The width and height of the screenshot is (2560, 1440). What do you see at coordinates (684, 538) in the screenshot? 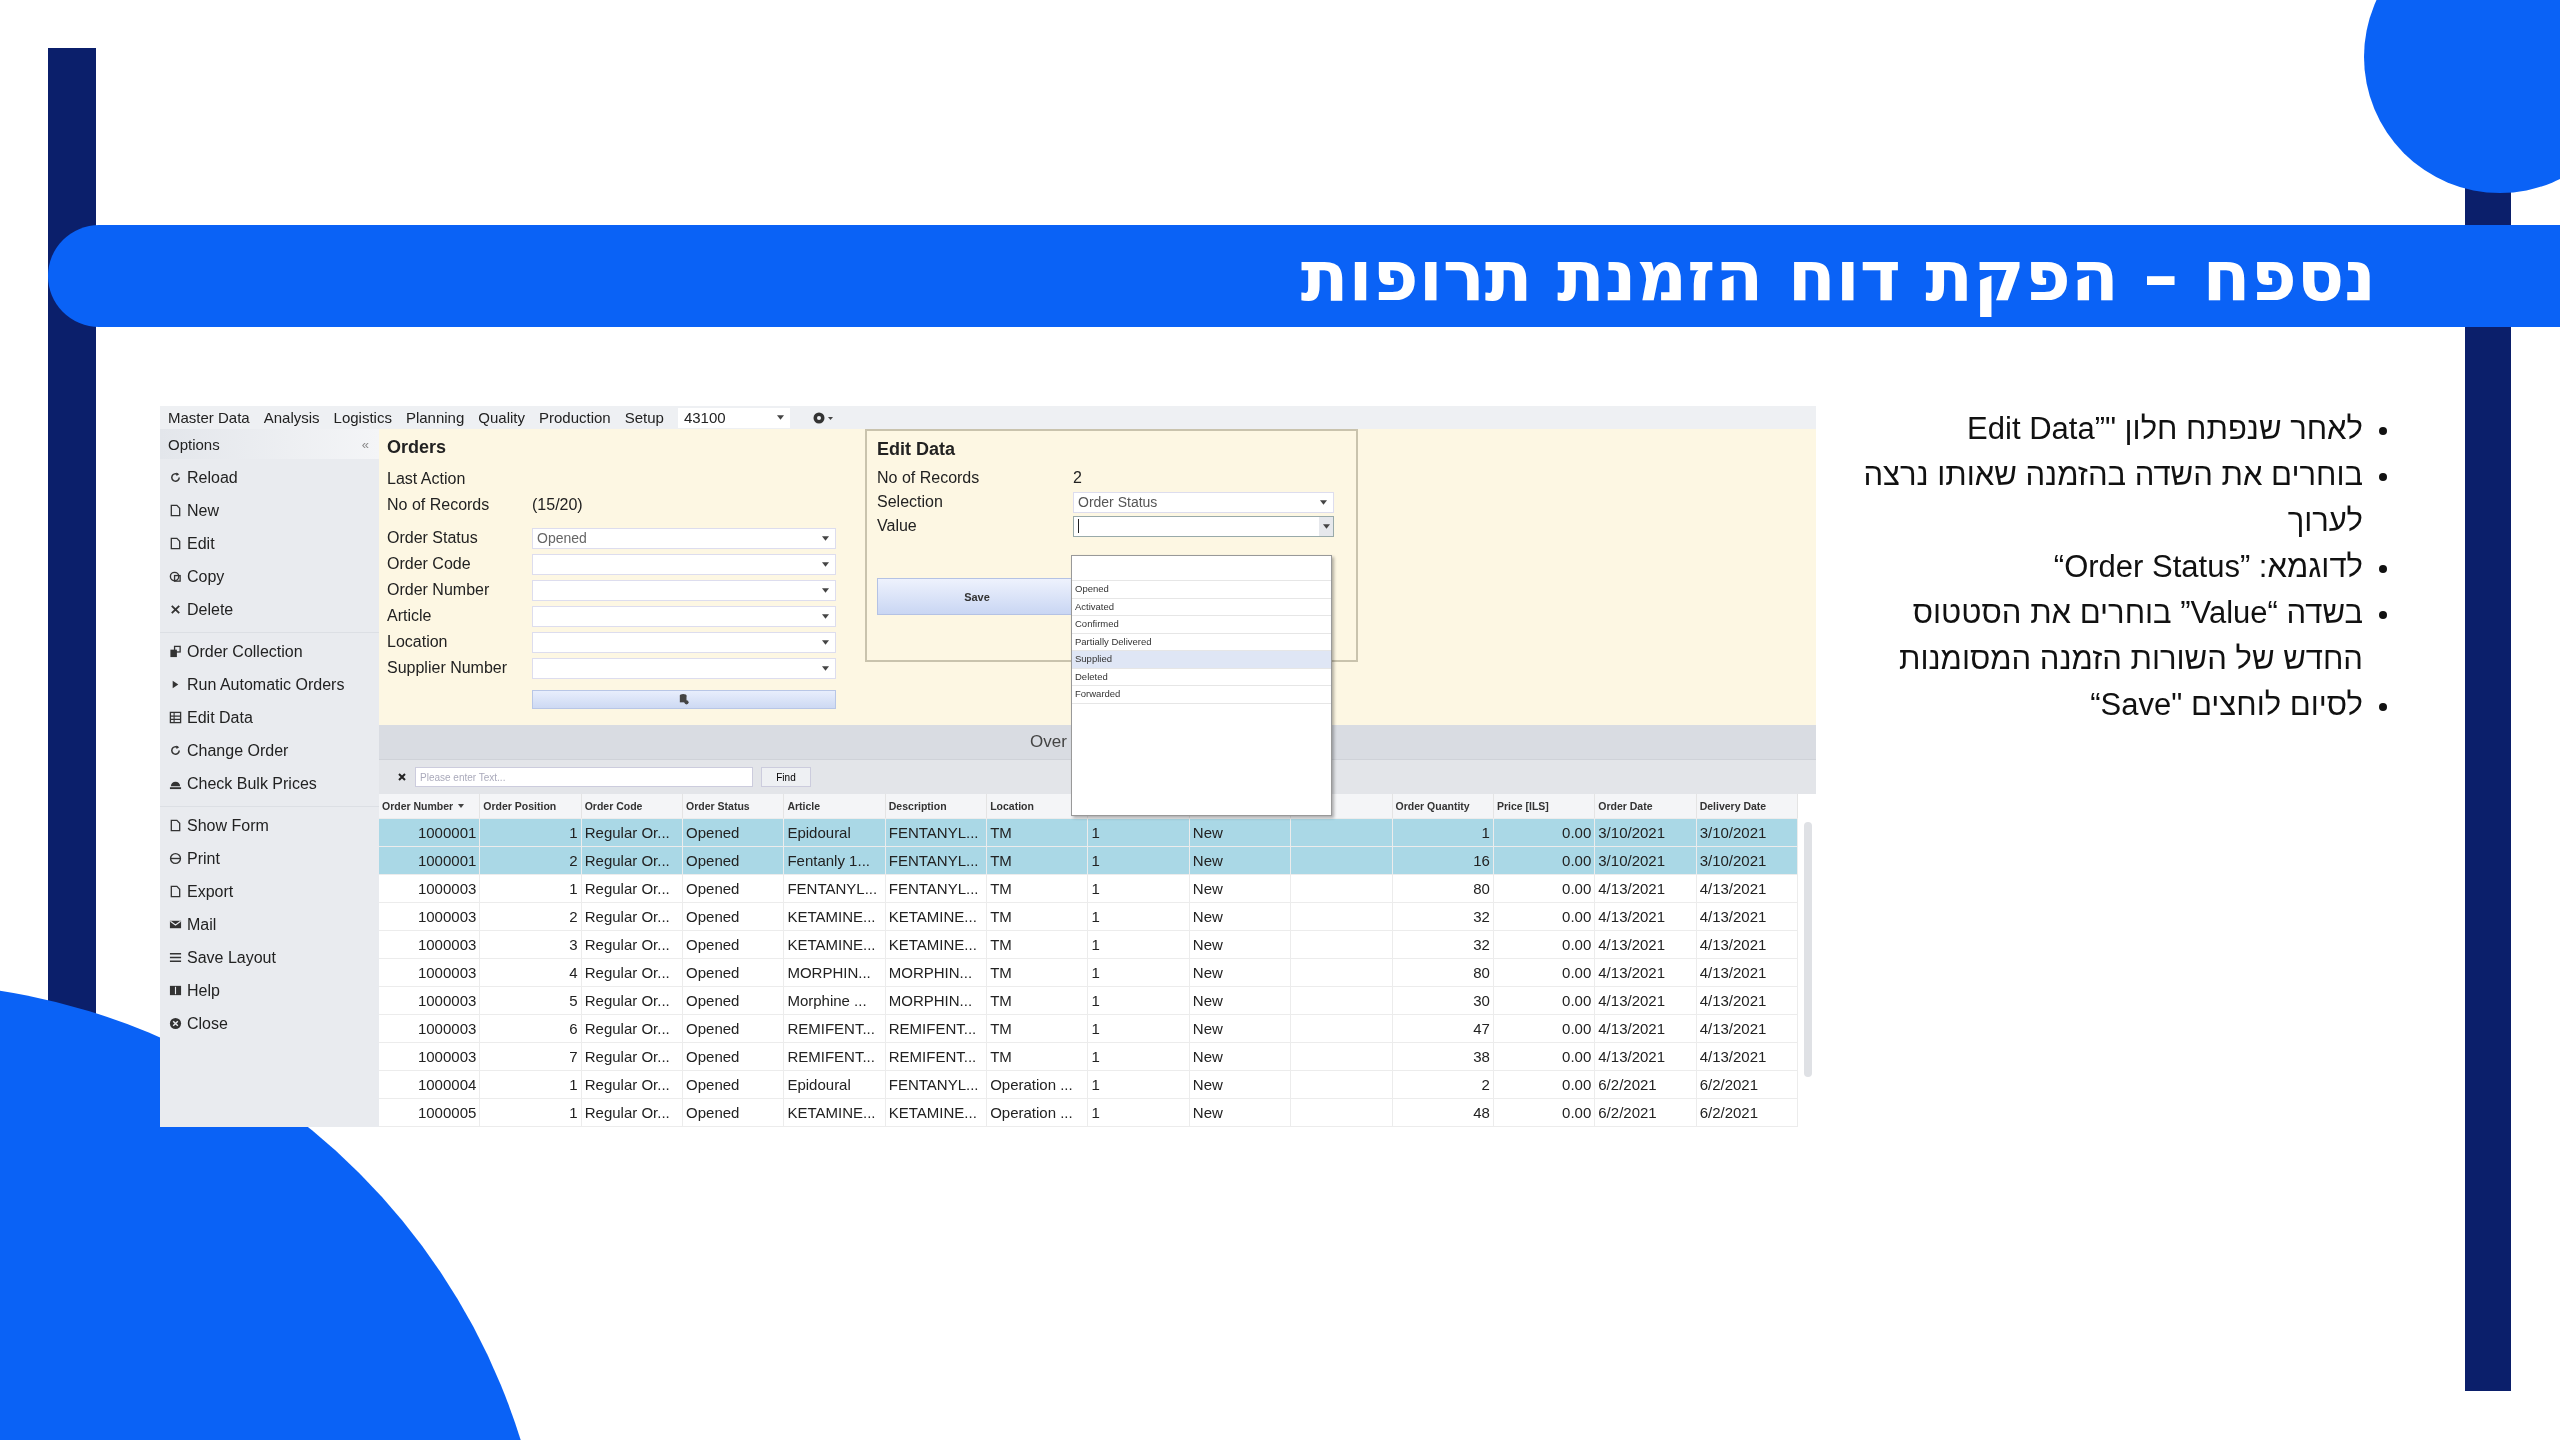
I see `dropdown-field: Opened` at bounding box center [684, 538].